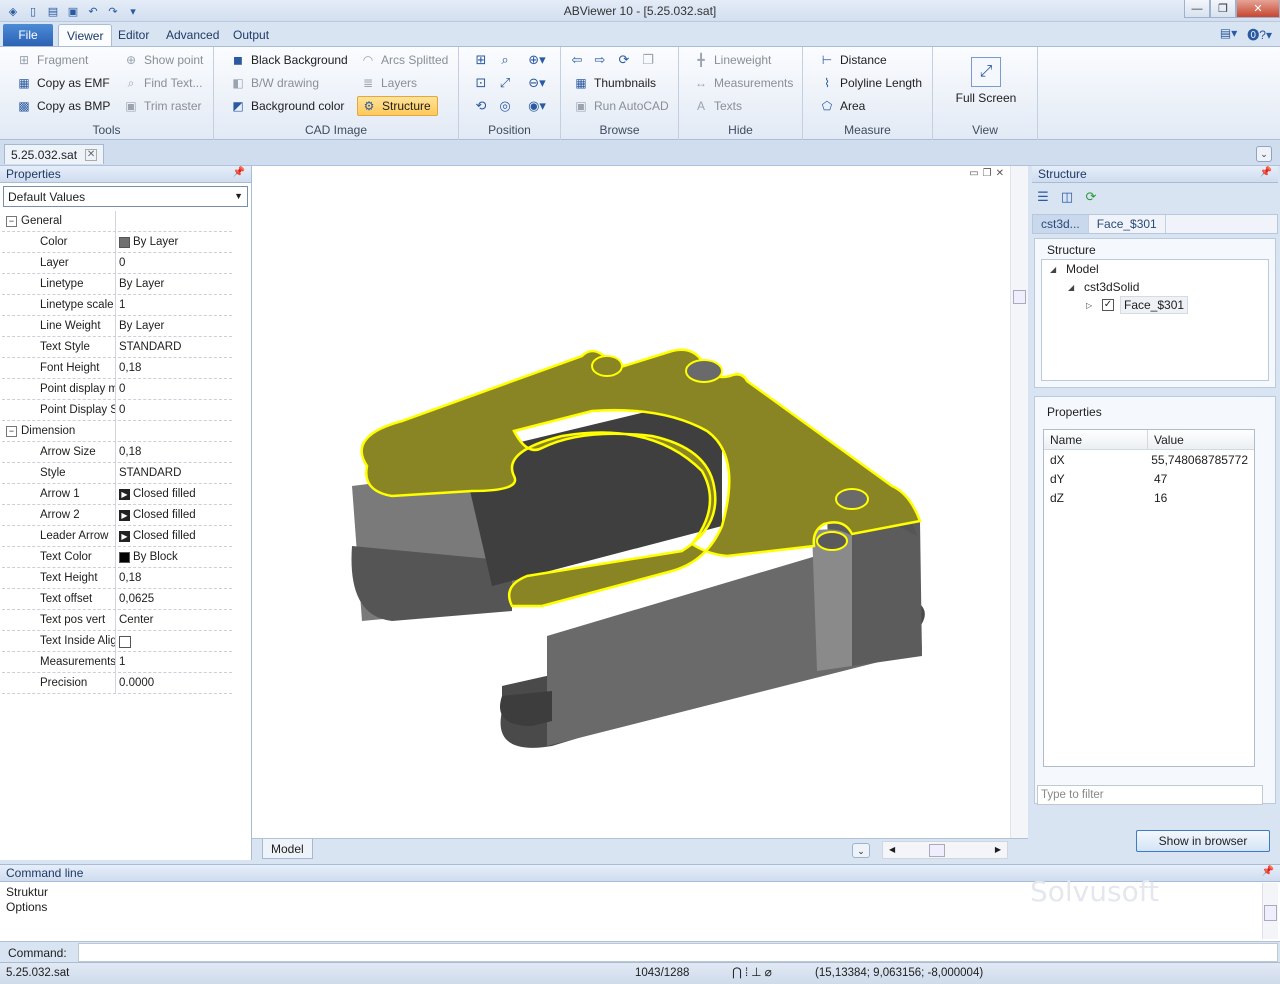 The image size is (1280, 984). What do you see at coordinates (870, 83) in the screenshot?
I see `polyline-length-button: ⌇ Polyline Length` at bounding box center [870, 83].